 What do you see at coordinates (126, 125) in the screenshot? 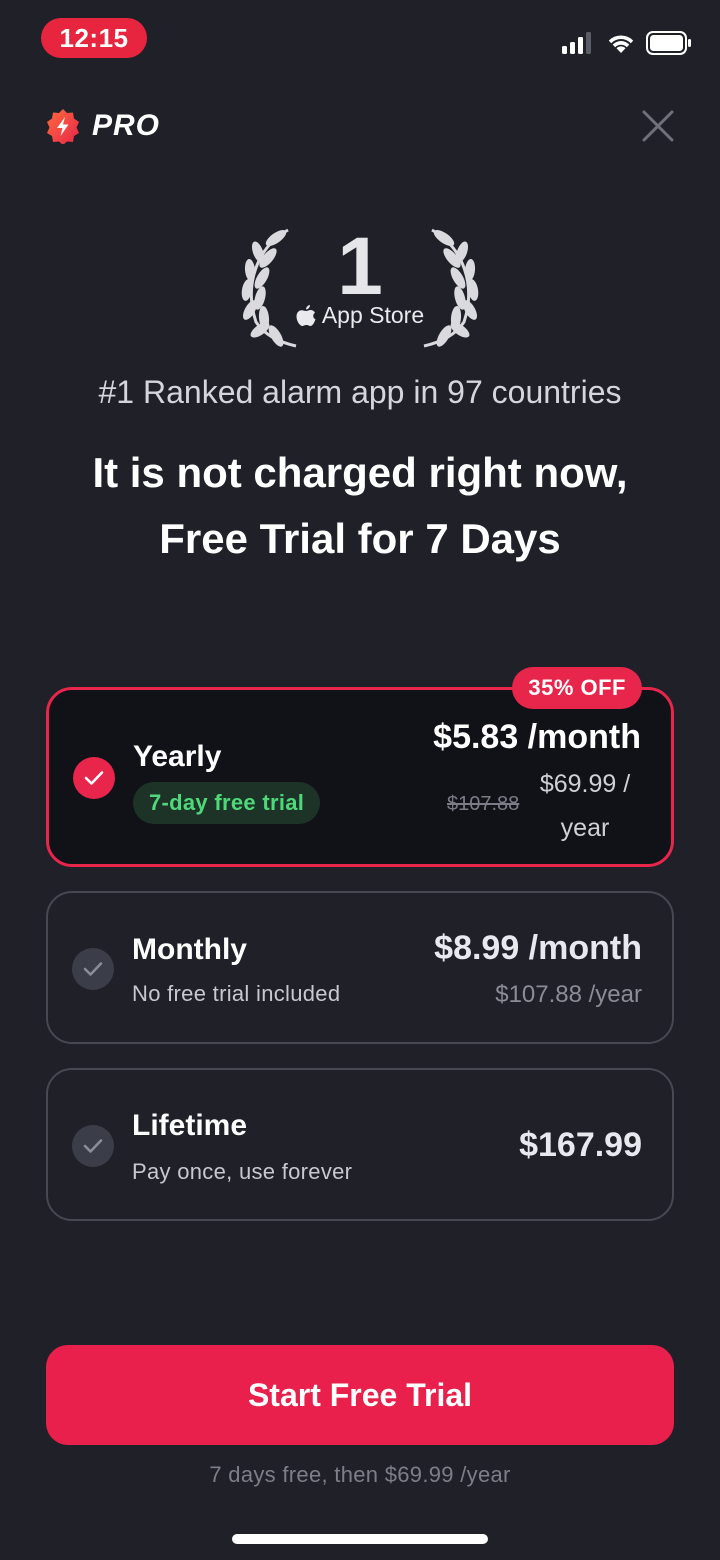
I see `pro-label: PRO` at bounding box center [126, 125].